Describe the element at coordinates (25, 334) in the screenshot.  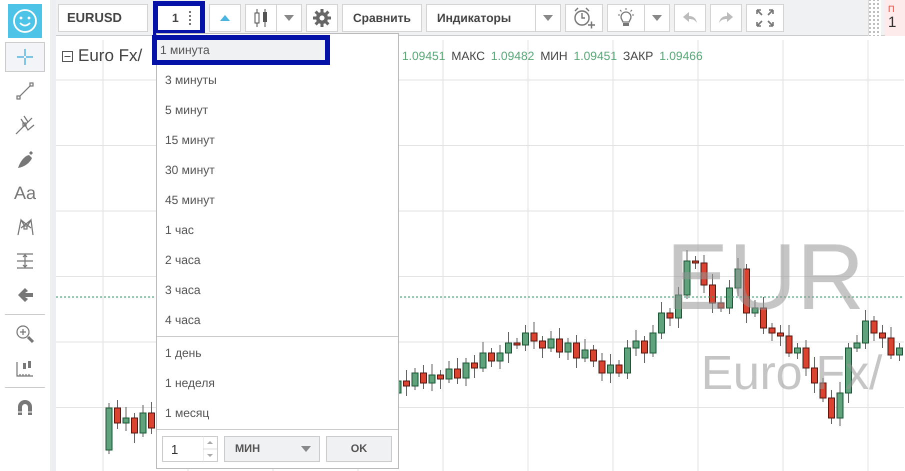
I see `zoom-icon` at that location.